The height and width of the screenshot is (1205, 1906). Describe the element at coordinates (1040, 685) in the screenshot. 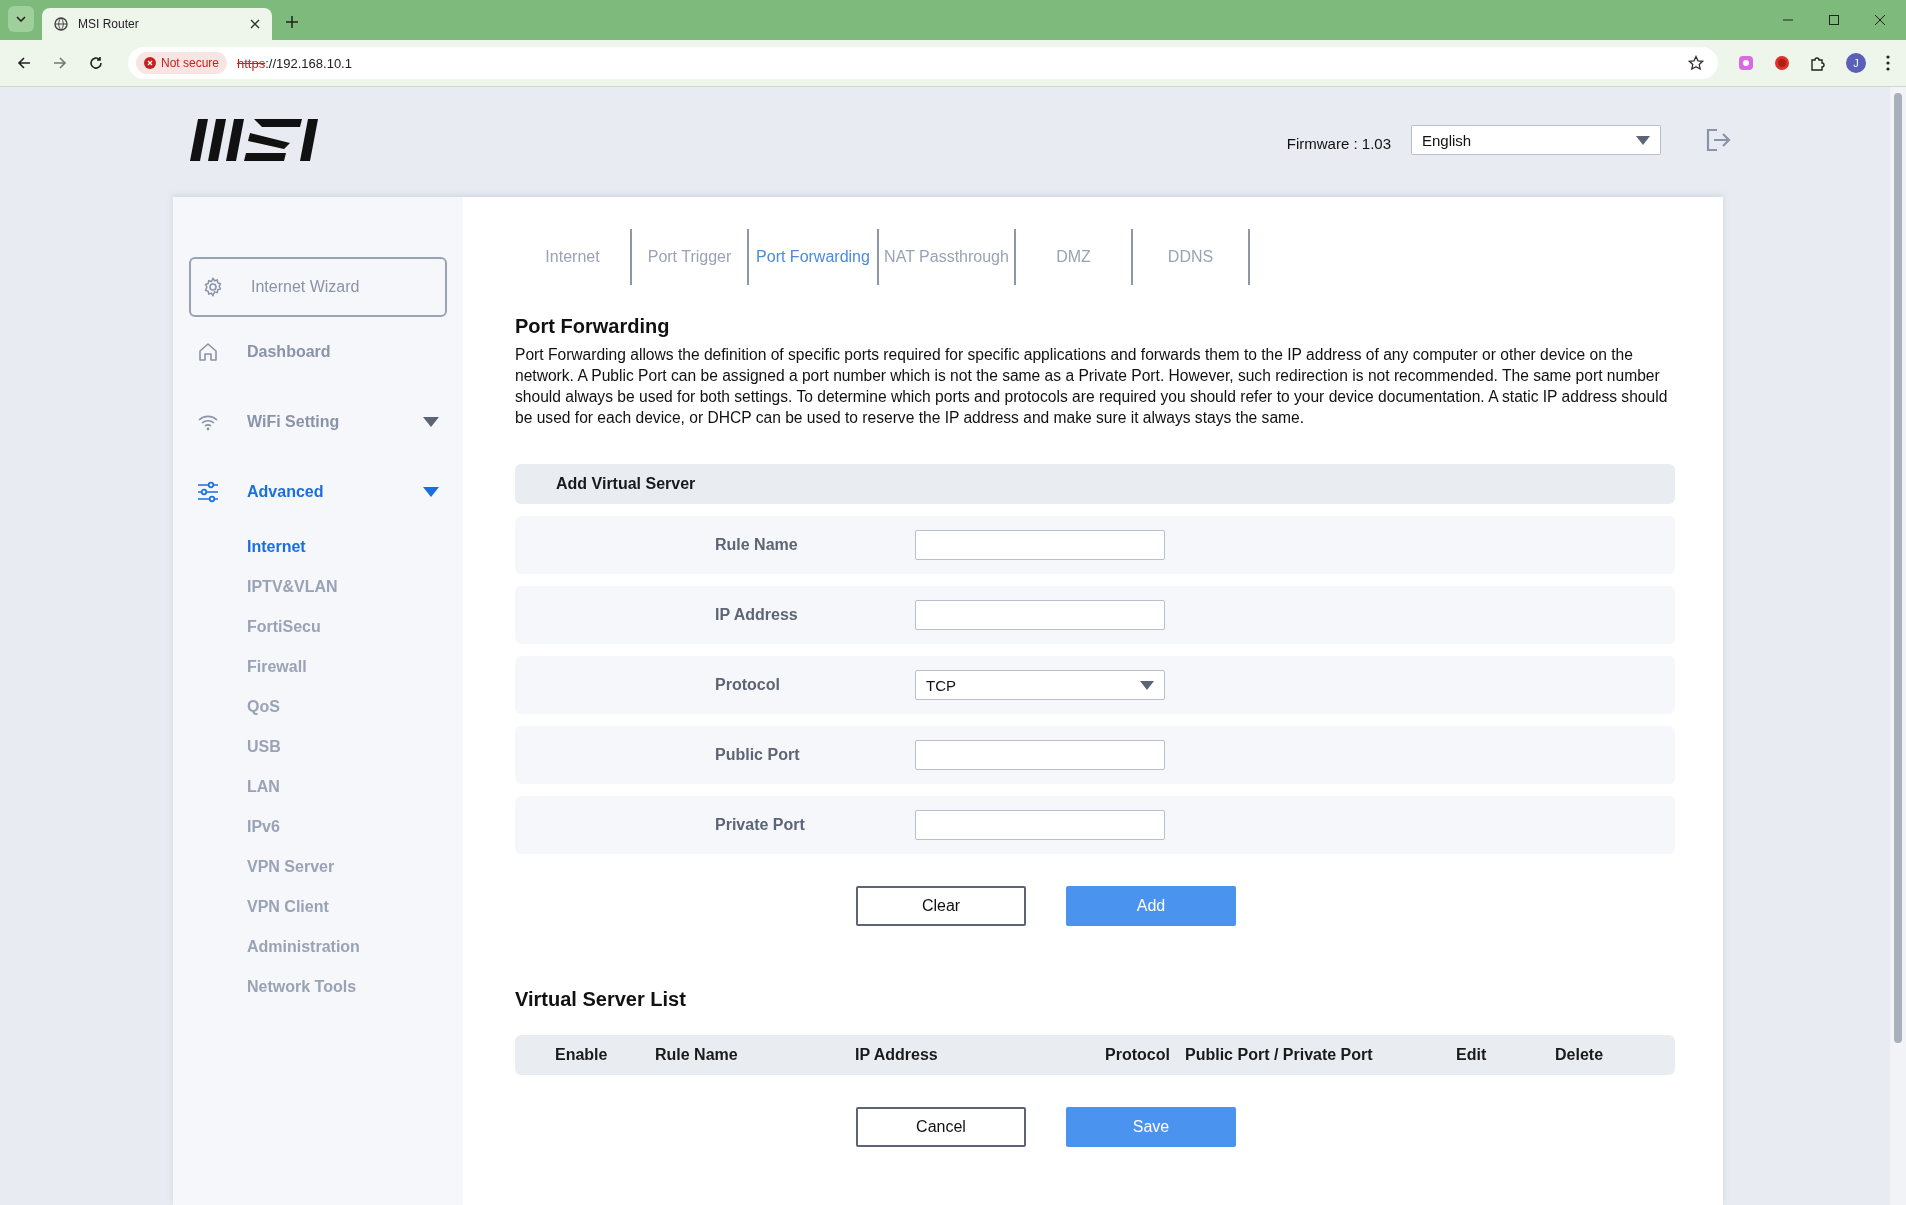

I see `select-field: TCP` at that location.